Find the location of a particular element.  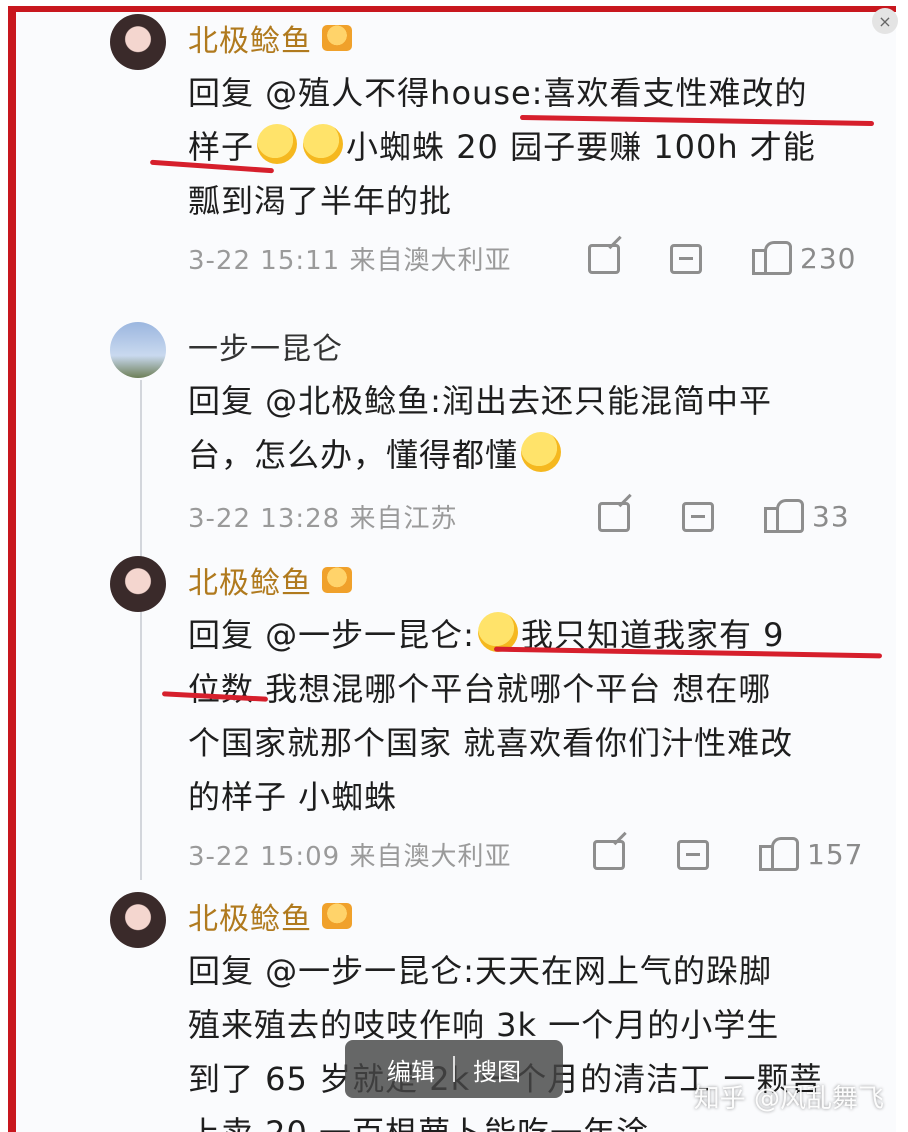

text-segment: 个国家就那个国家 就喜欢看你们汁性难改 is located at coordinates (491, 743).